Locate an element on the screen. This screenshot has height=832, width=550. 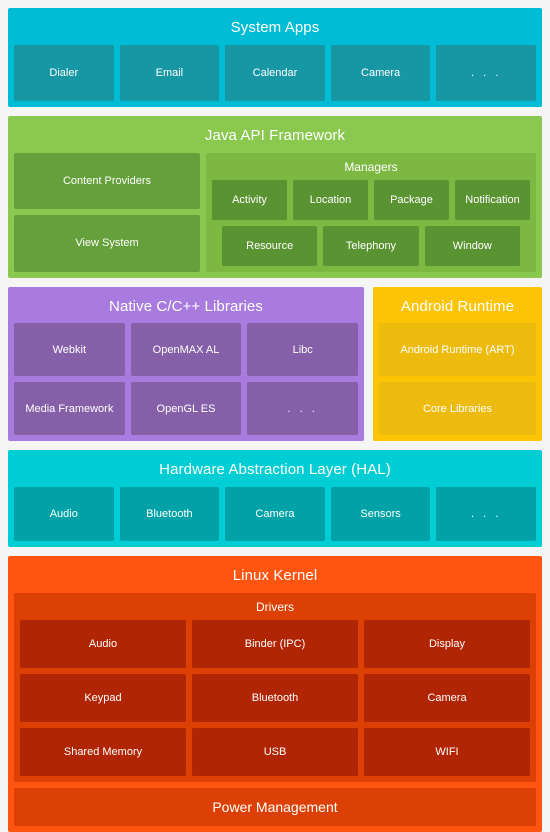
native-libraries-tile-row-2: Media Framework OpenGL ES . . . is located at coordinates (186, 409).